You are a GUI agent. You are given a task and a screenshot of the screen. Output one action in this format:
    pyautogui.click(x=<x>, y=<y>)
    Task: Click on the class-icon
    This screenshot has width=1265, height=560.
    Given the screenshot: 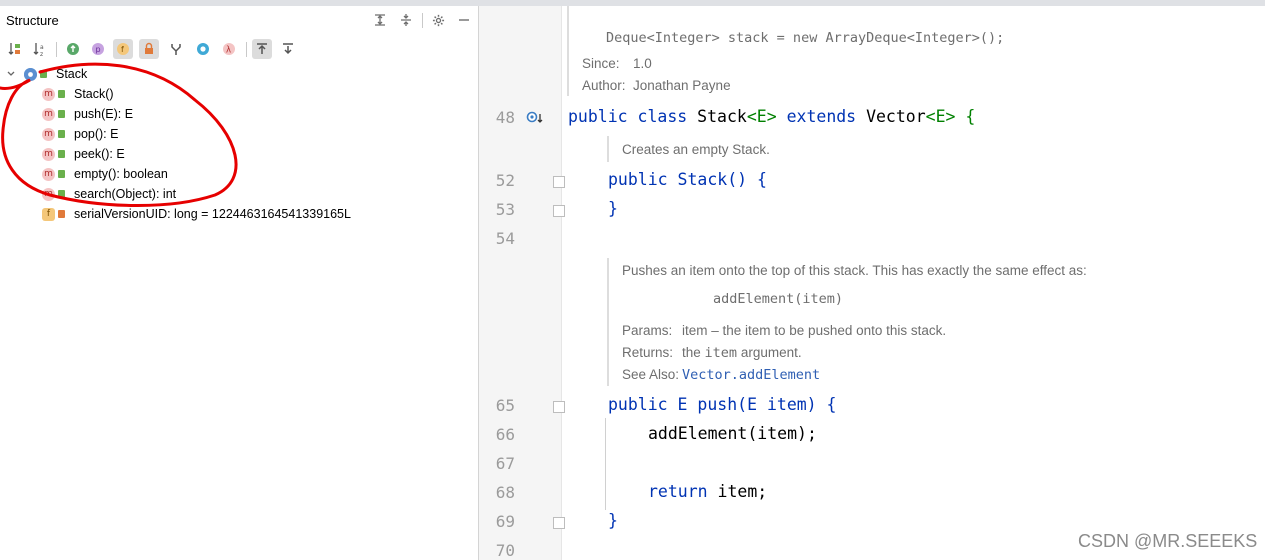 What is the action you would take?
    pyautogui.click(x=30, y=74)
    